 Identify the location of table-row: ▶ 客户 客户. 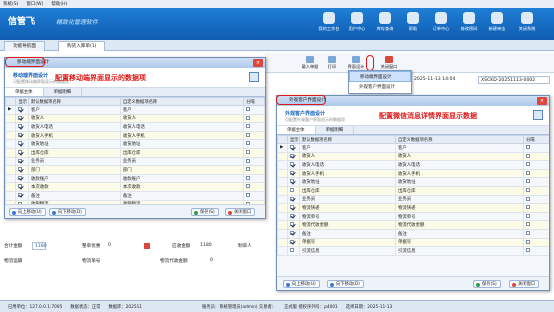
(413, 148).